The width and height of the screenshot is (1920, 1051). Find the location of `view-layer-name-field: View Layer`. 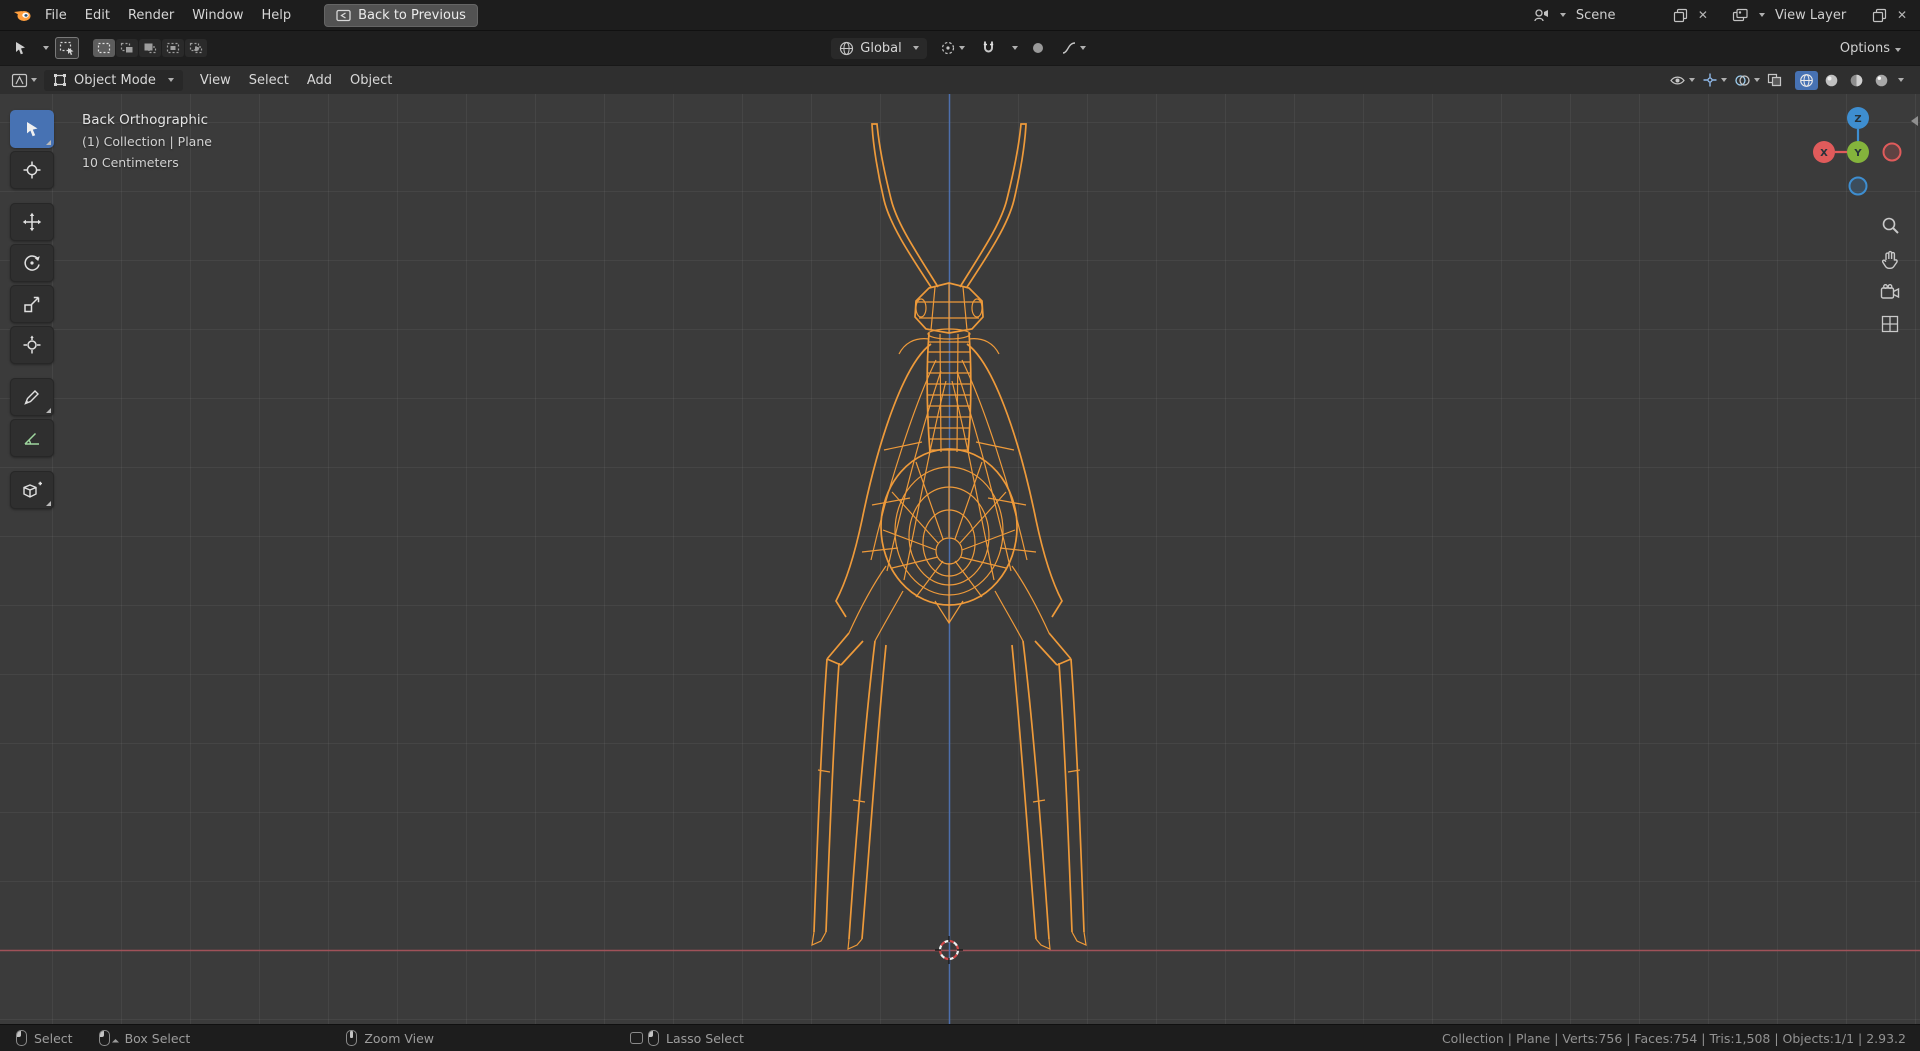

view-layer-name-field: View Layer is located at coordinates (1817, 15).